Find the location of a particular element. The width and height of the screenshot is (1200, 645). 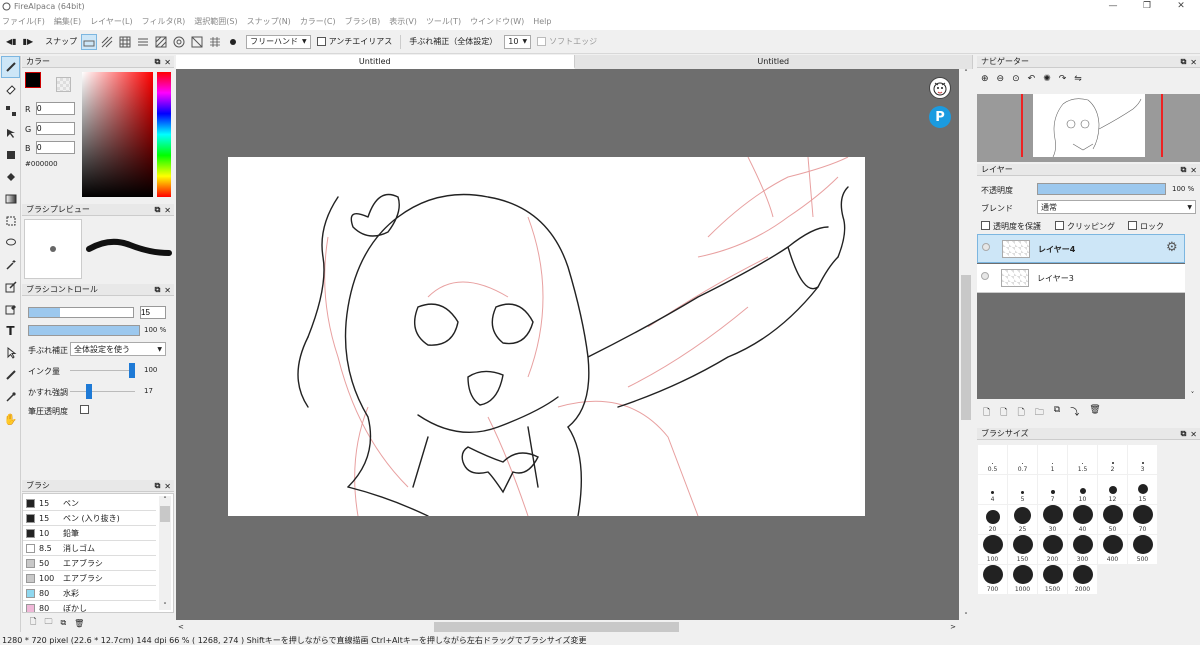

brush-size-cell: 100 is located at coordinates (992, 549).